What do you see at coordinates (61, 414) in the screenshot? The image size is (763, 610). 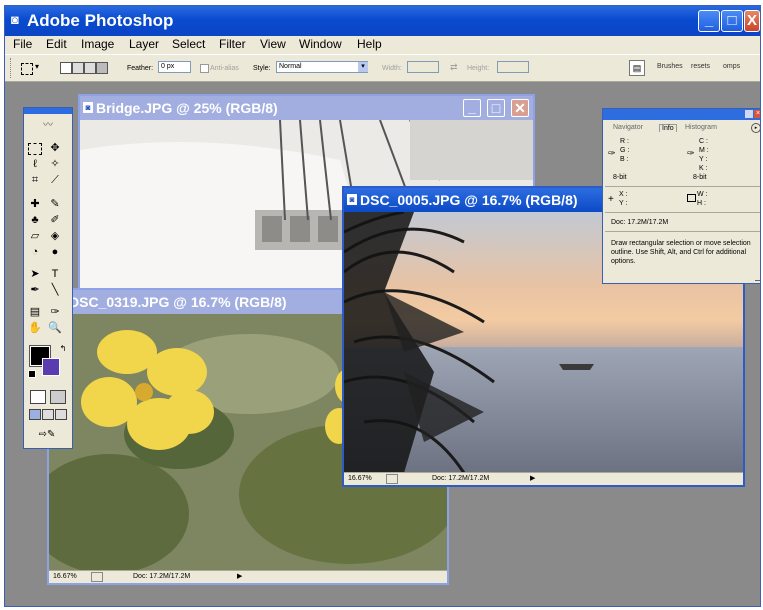 I see `screen-mode-full-icon` at bounding box center [61, 414].